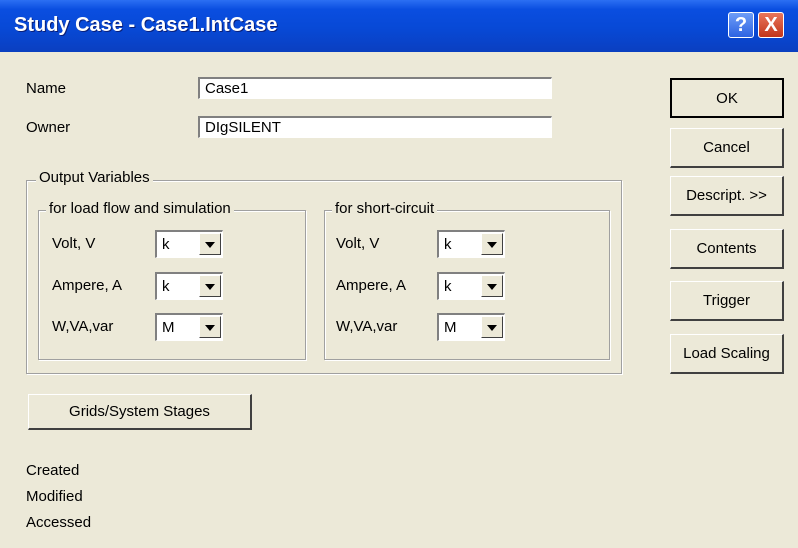  I want to click on cancel-button: Cancel, so click(727, 148).